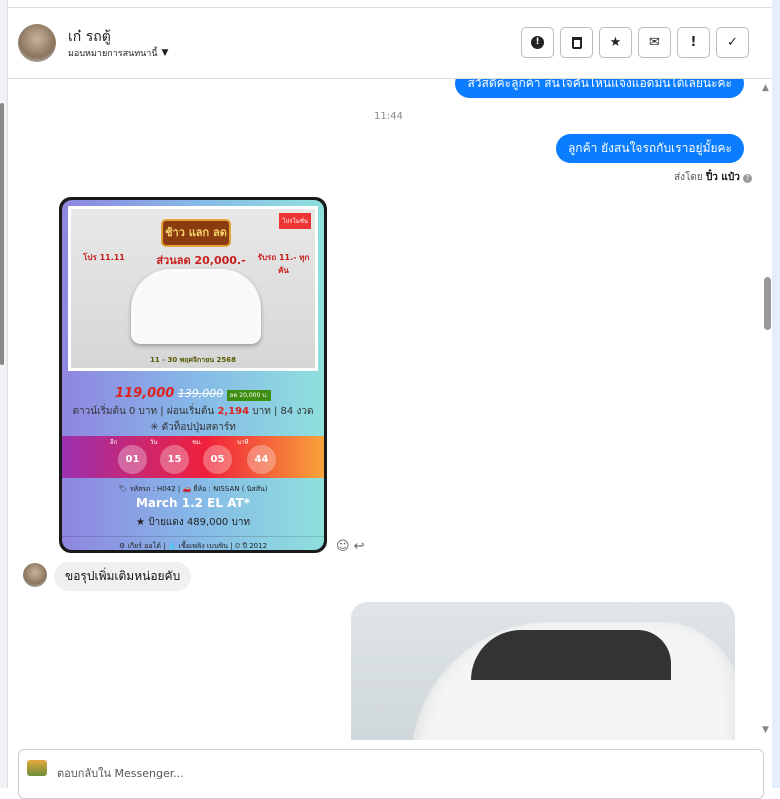 The width and height of the screenshot is (780, 799). I want to click on header-actions: ! ★ ✉ ! ✓, so click(635, 42).